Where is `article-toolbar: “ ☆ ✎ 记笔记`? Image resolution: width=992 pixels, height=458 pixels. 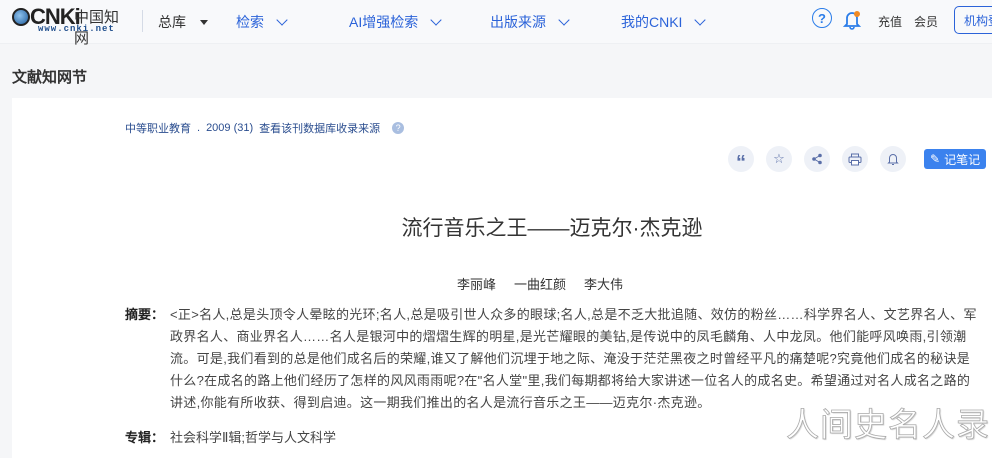 article-toolbar: “ ☆ ✎ 记笔记 is located at coordinates (857, 160).